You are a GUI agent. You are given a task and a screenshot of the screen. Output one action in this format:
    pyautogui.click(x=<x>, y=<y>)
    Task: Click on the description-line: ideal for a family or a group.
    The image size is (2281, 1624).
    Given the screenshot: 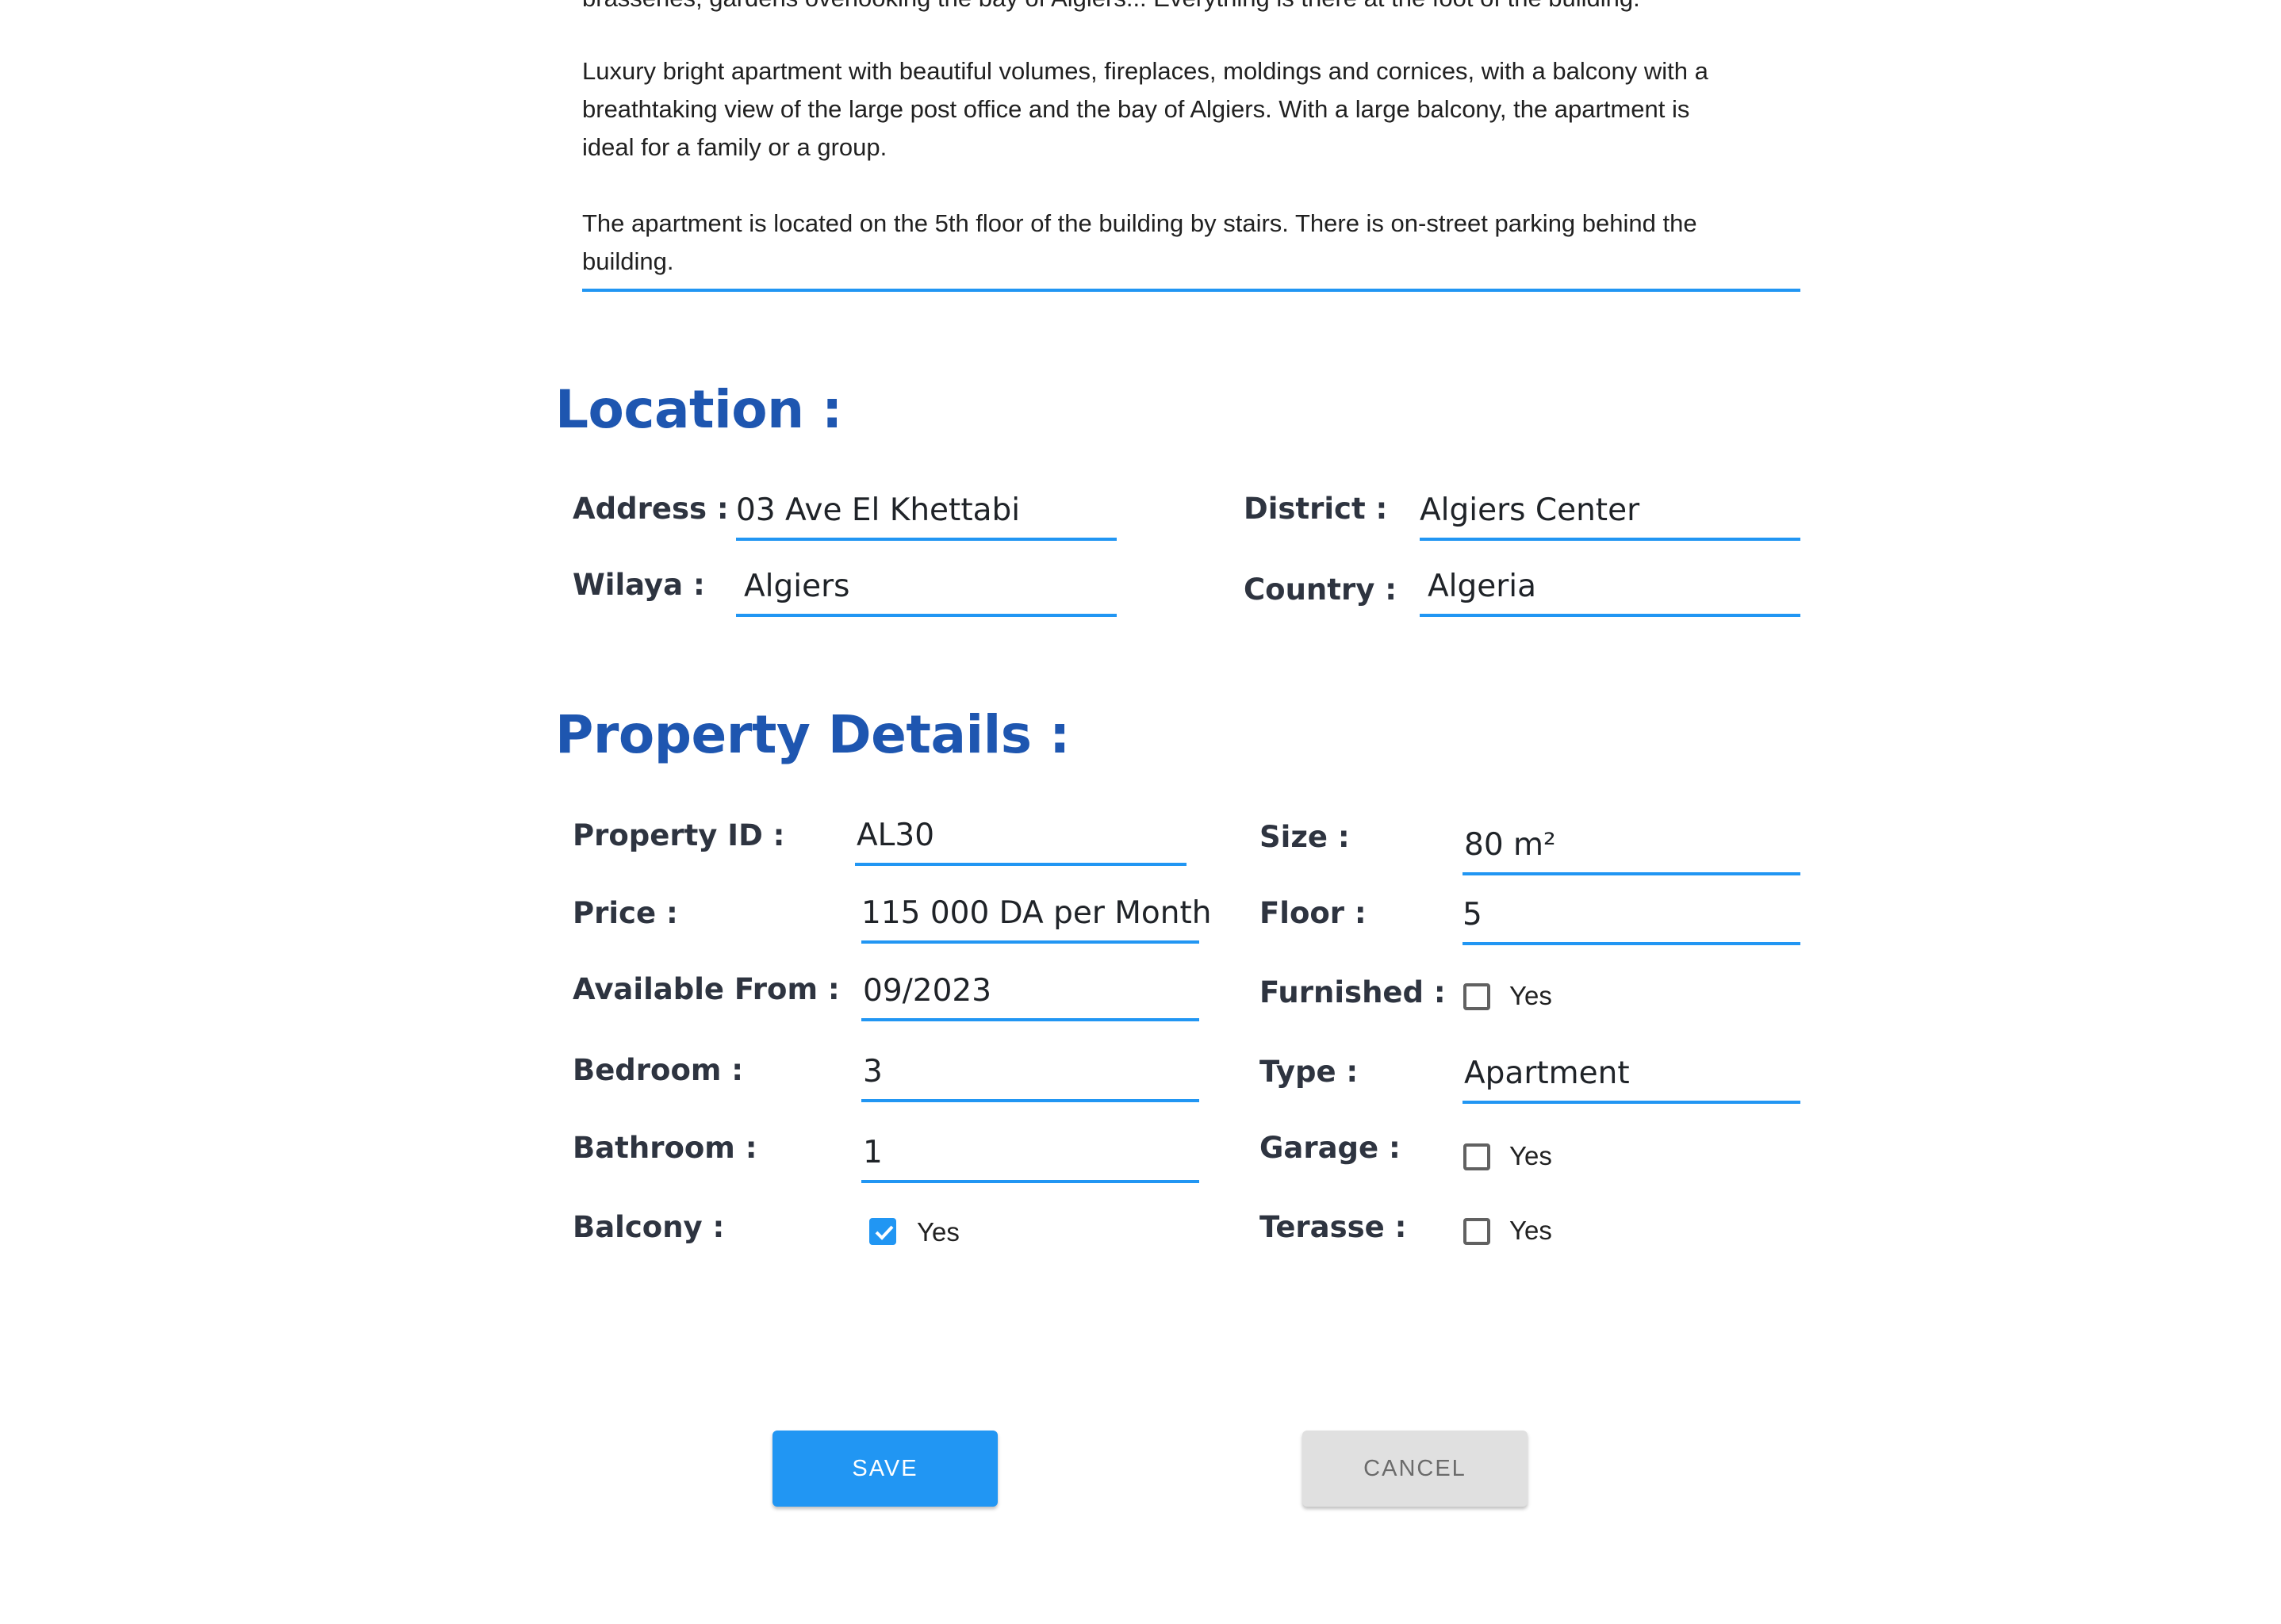 What is the action you would take?
    pyautogui.click(x=734, y=147)
    